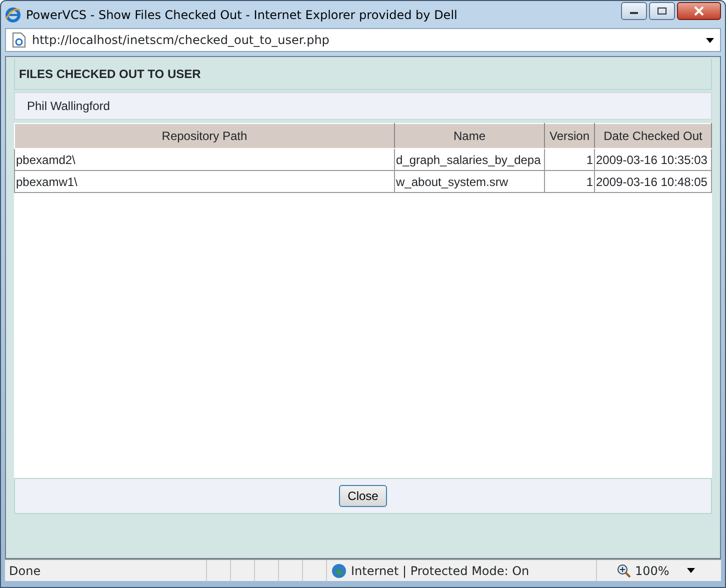  What do you see at coordinates (204, 136) in the screenshot?
I see `column-header: Repository Path` at bounding box center [204, 136].